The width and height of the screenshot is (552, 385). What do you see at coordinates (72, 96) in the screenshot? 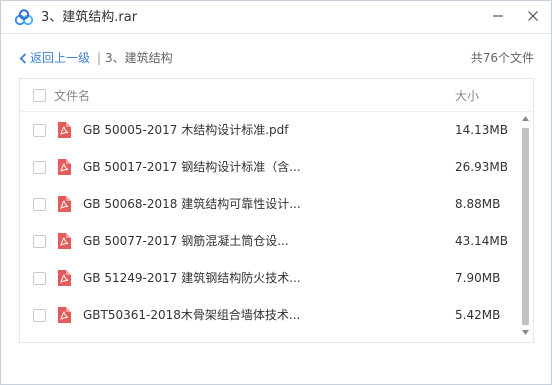
I see `column-header-name: 文件名` at bounding box center [72, 96].